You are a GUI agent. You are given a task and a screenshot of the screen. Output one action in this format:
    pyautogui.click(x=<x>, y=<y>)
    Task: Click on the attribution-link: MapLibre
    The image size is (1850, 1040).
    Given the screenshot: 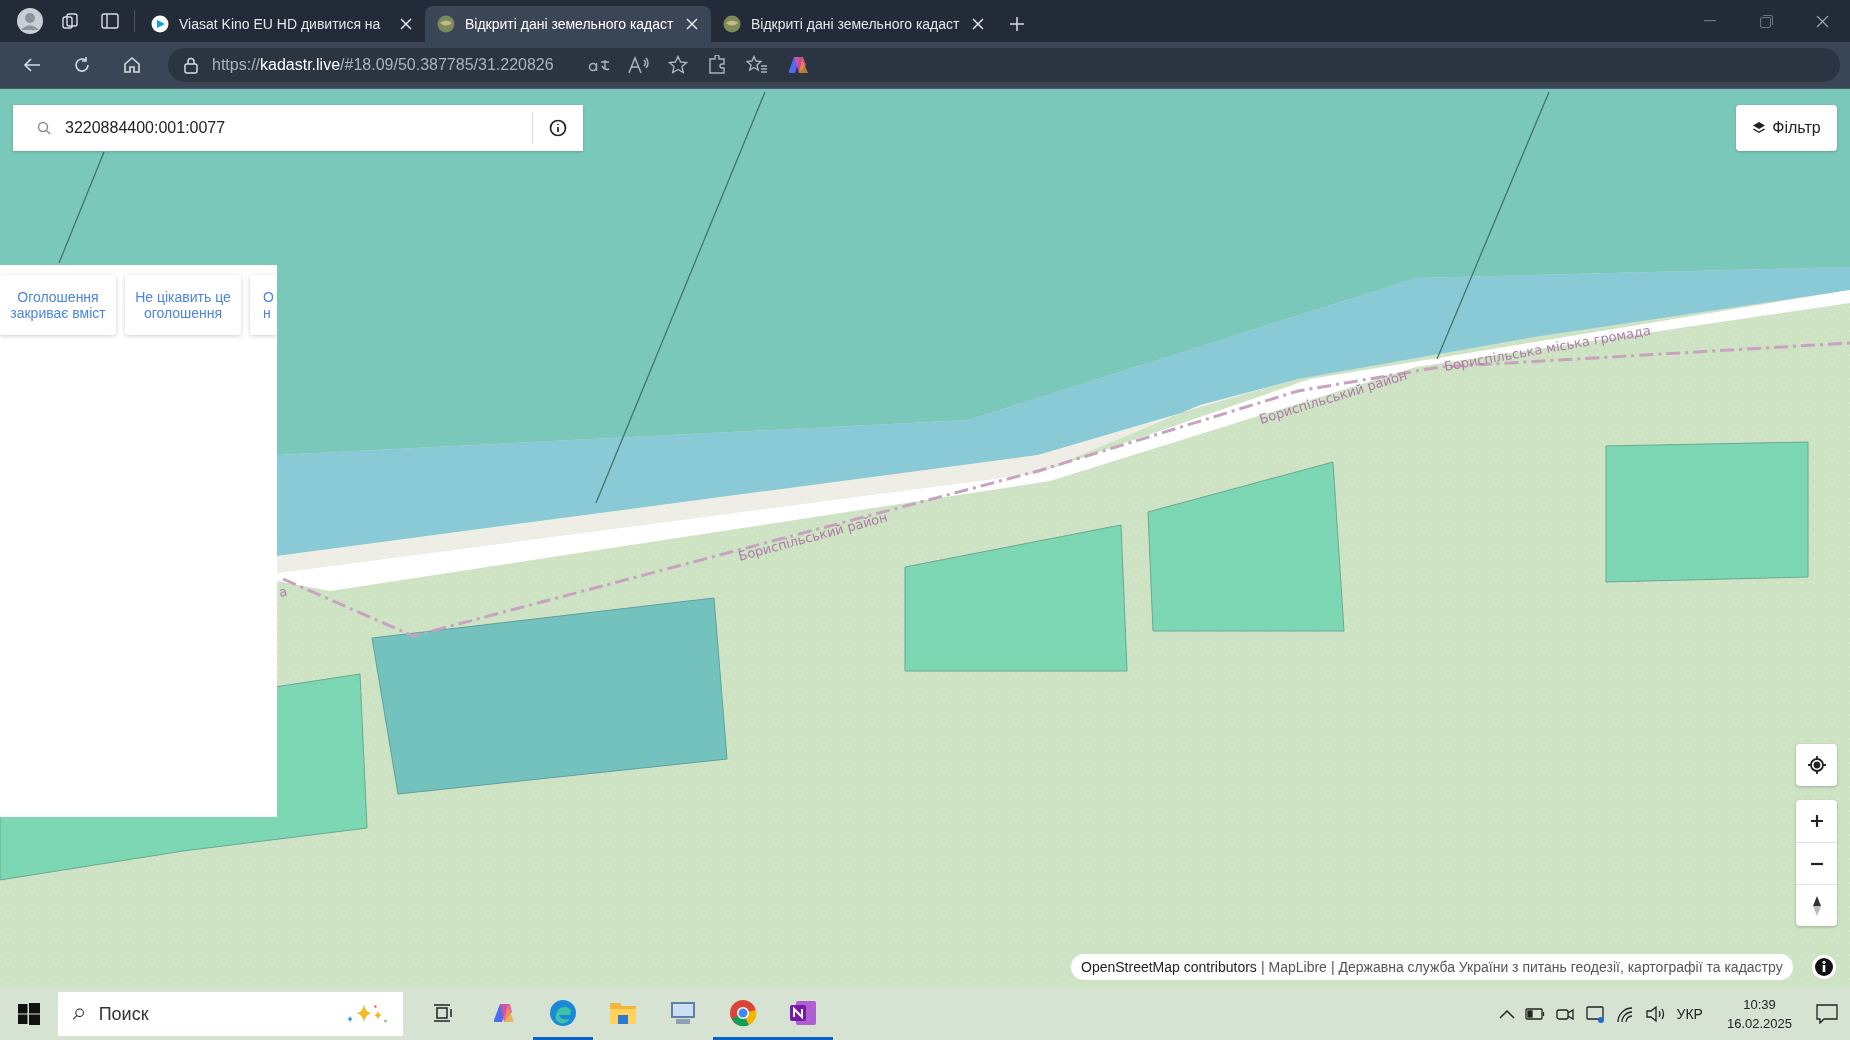 What is the action you would take?
    pyautogui.click(x=1297, y=967)
    